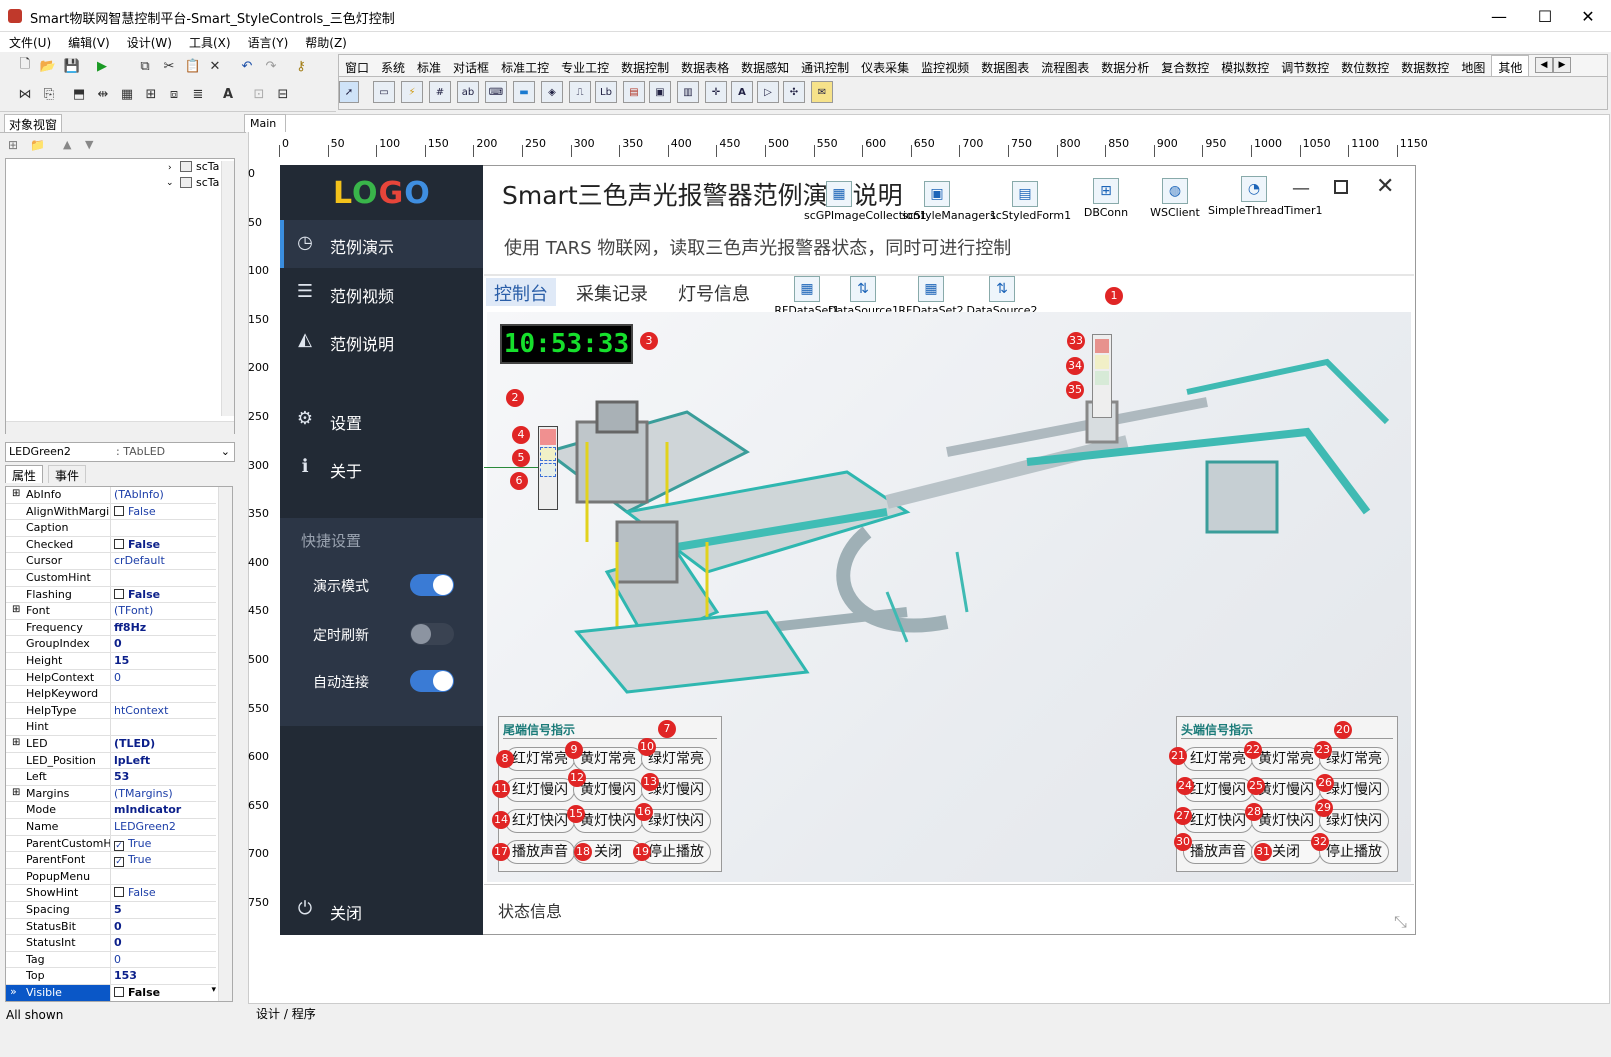 This screenshot has width=1611, height=1057. What do you see at coordinates (384, 92) in the screenshot?
I see `palette-component-icon: ▭` at bounding box center [384, 92].